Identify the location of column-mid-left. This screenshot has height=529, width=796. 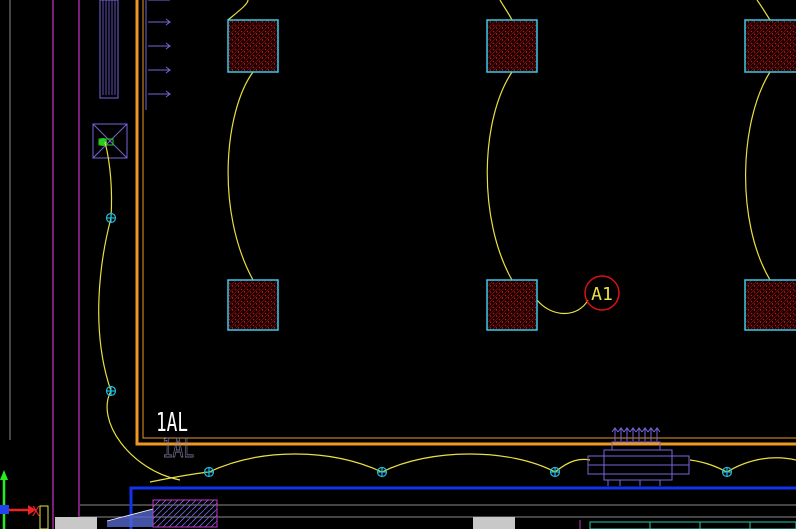
(253, 305).